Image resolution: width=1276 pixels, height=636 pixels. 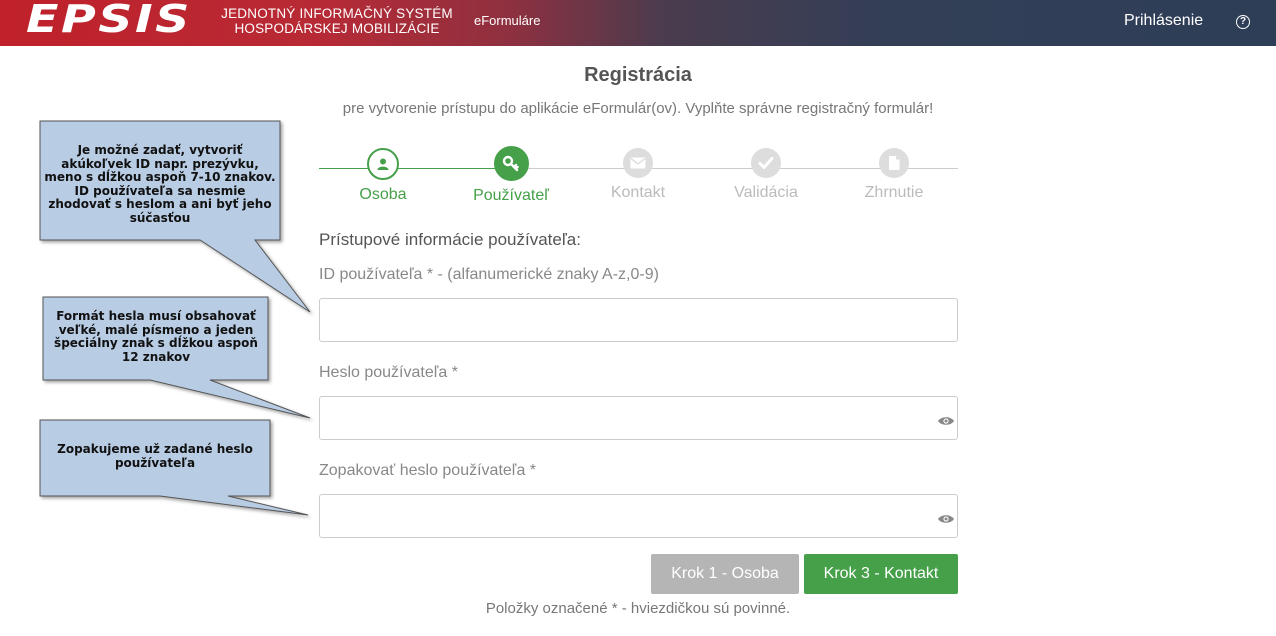 I want to click on back-step-button: Krok 1 - Osoba, so click(x=725, y=574).